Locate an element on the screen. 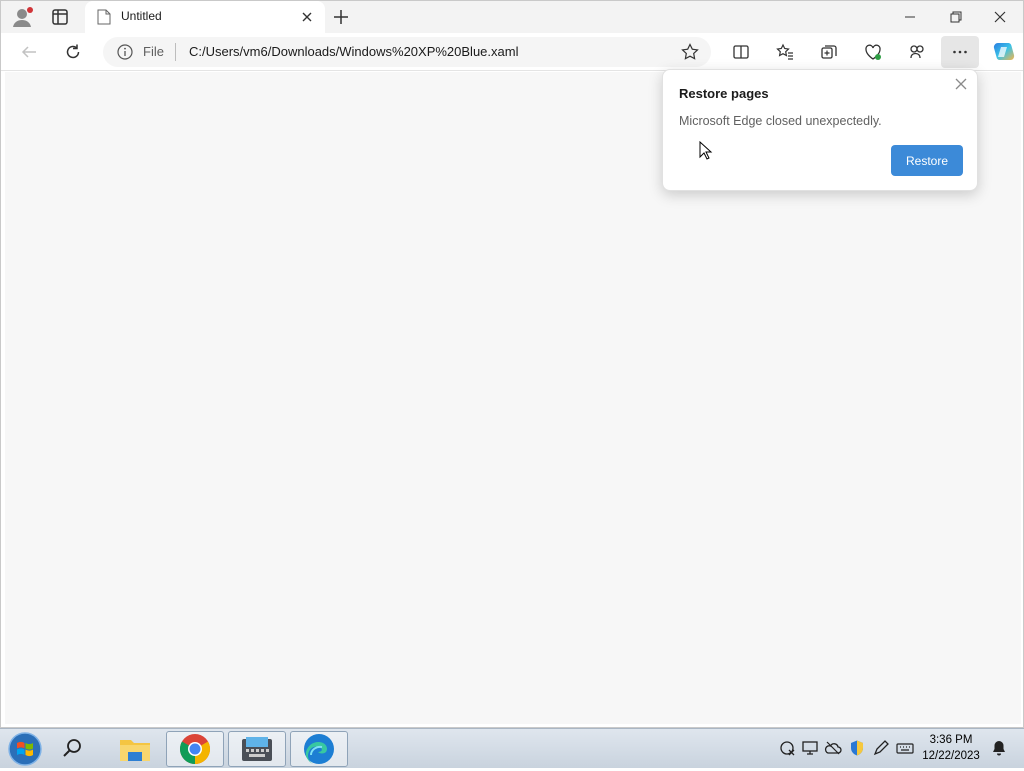 This screenshot has width=1024, height=771. edge-icon is located at coordinates (319, 749).